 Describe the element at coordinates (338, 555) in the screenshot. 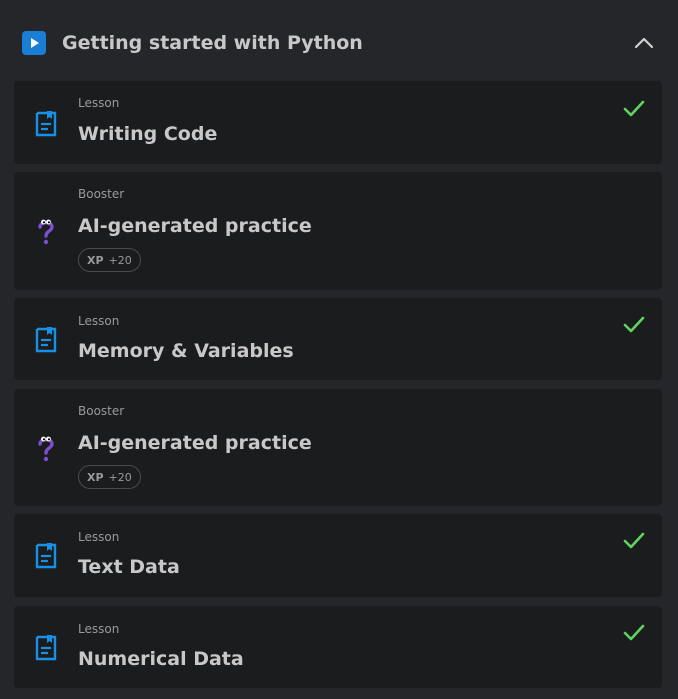

I see `list-item-lesson: Lesson Text Data` at that location.